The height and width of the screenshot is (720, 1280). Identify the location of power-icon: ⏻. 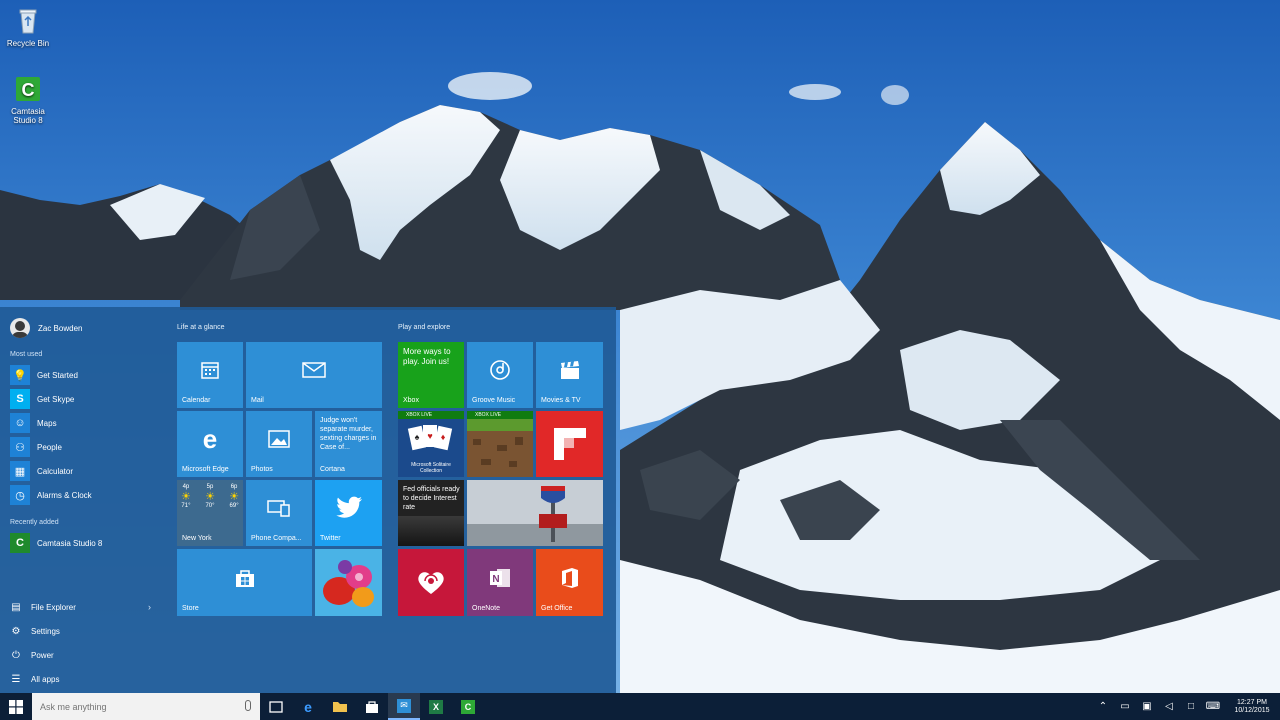
(16, 655).